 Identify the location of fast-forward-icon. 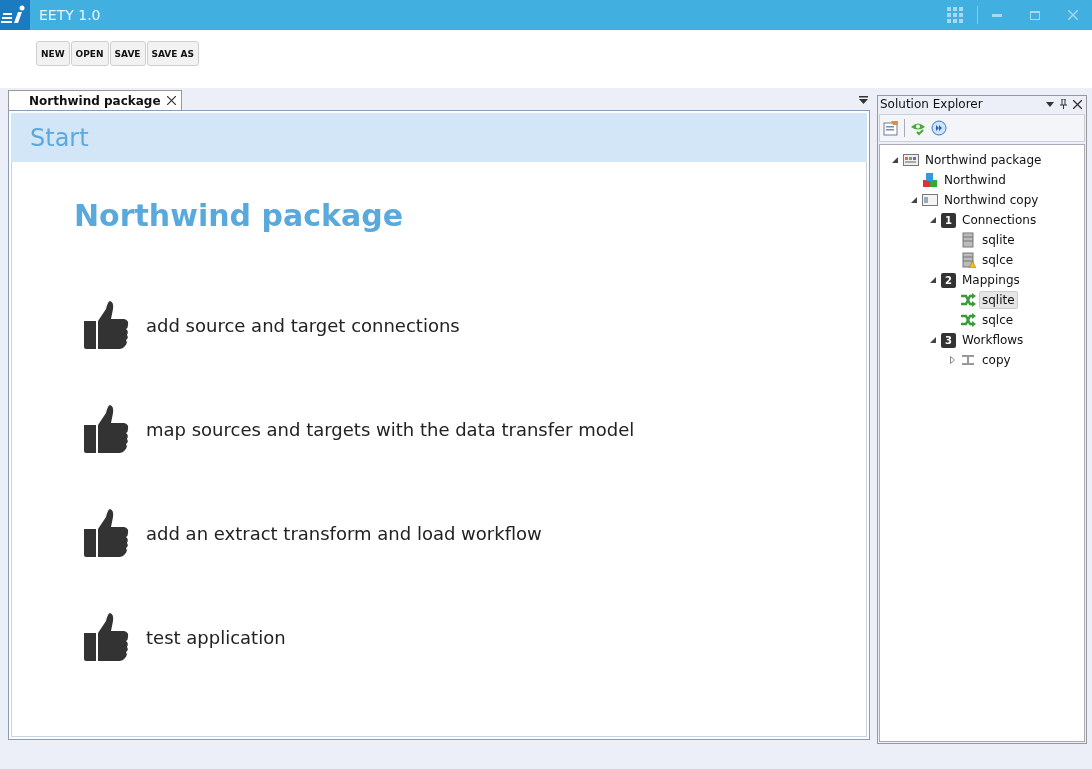
(939, 128).